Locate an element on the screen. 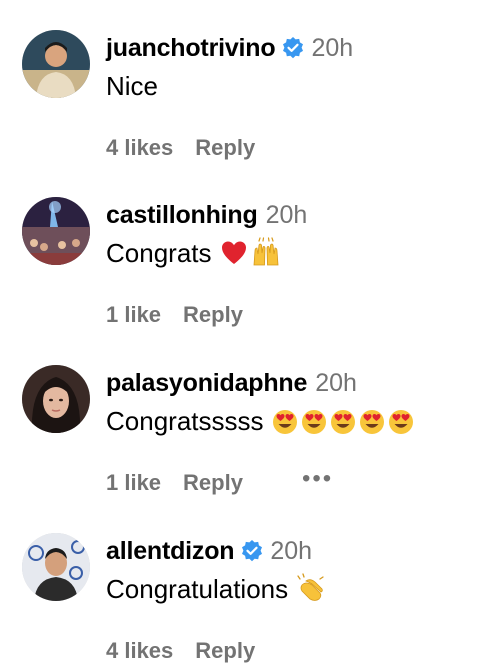  username: castillonhing is located at coordinates (182, 215).